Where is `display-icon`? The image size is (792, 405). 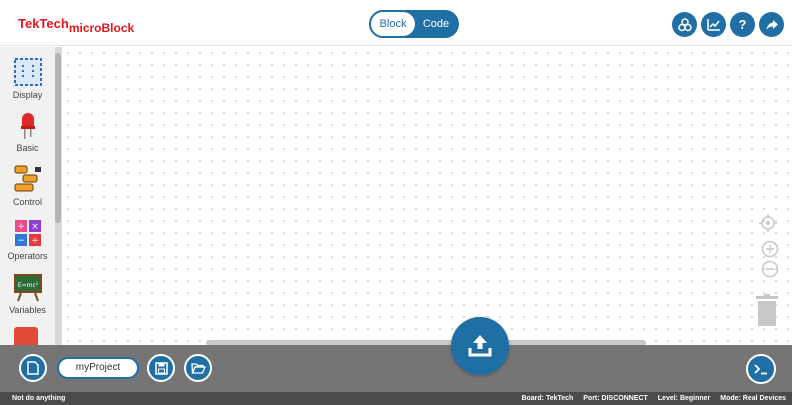
display-icon is located at coordinates (27, 72).